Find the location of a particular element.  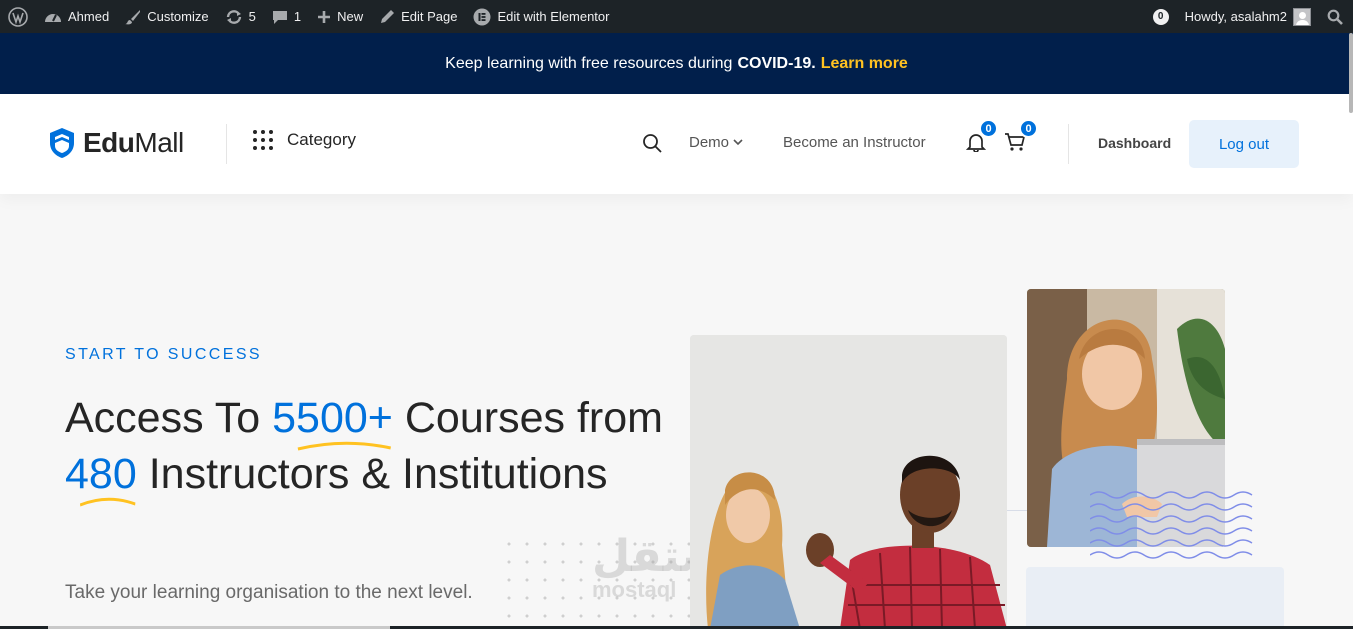

site-name-label: Ahmed is located at coordinates (89, 16).